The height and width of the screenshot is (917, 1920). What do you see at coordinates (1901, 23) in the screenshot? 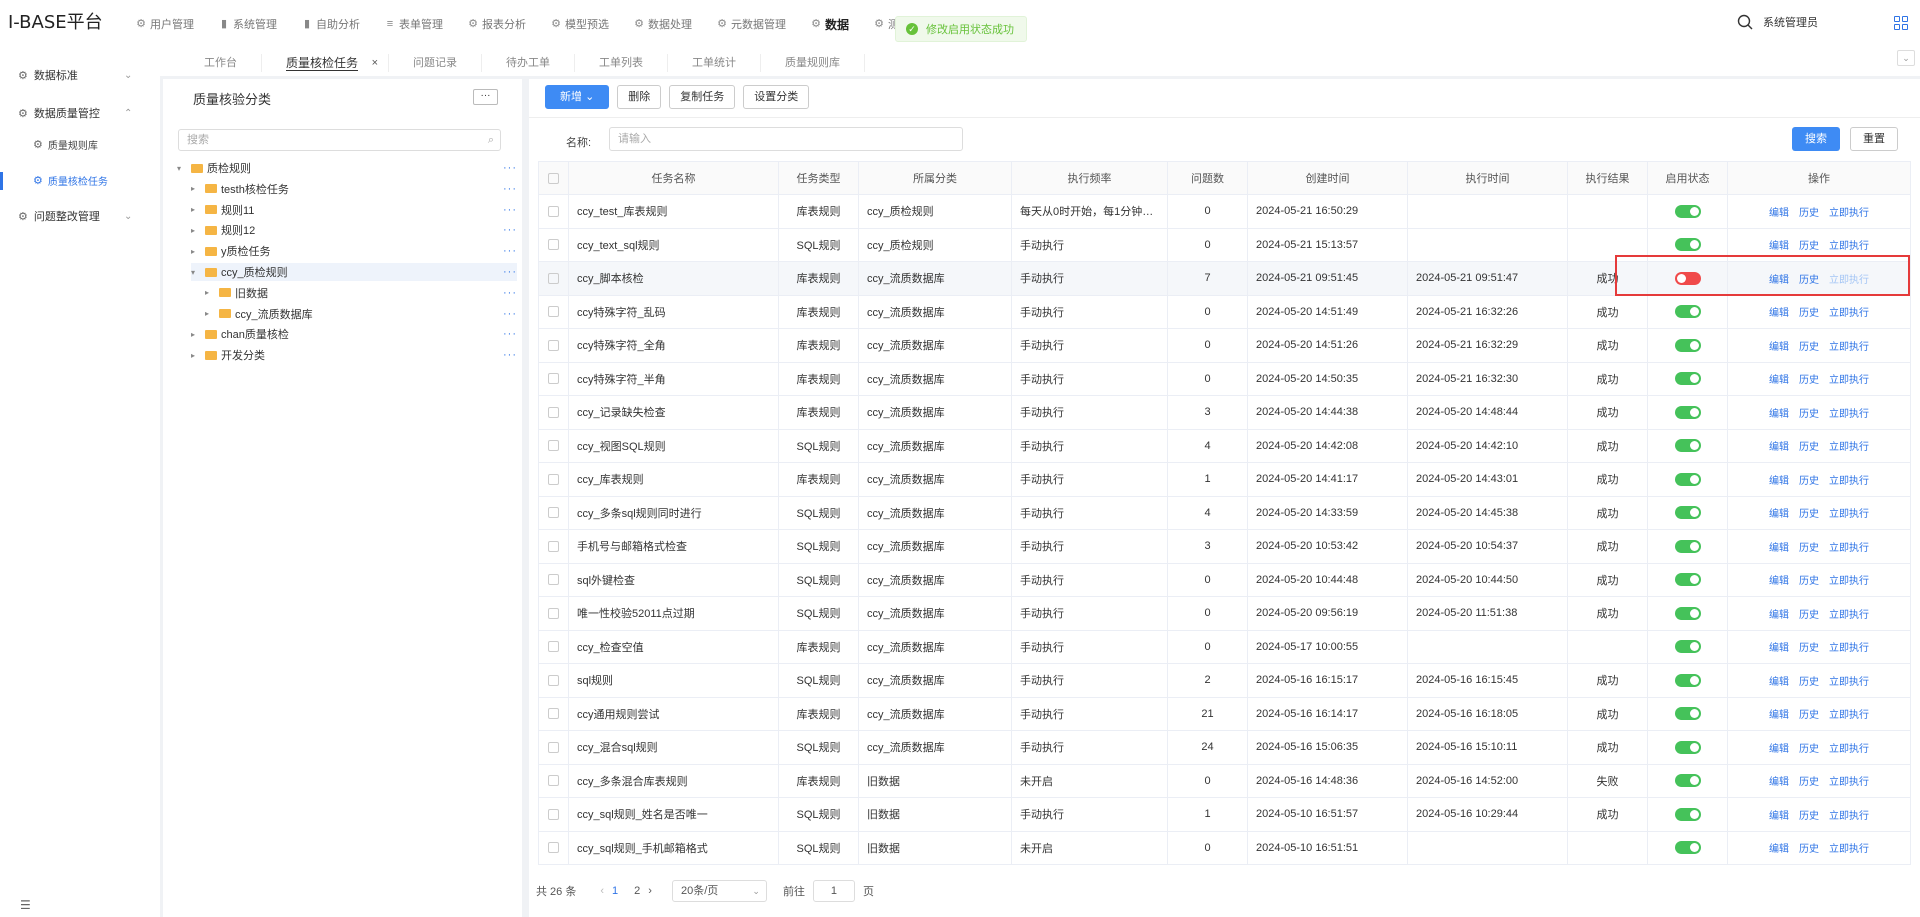
I see `apps-grid-icon` at bounding box center [1901, 23].